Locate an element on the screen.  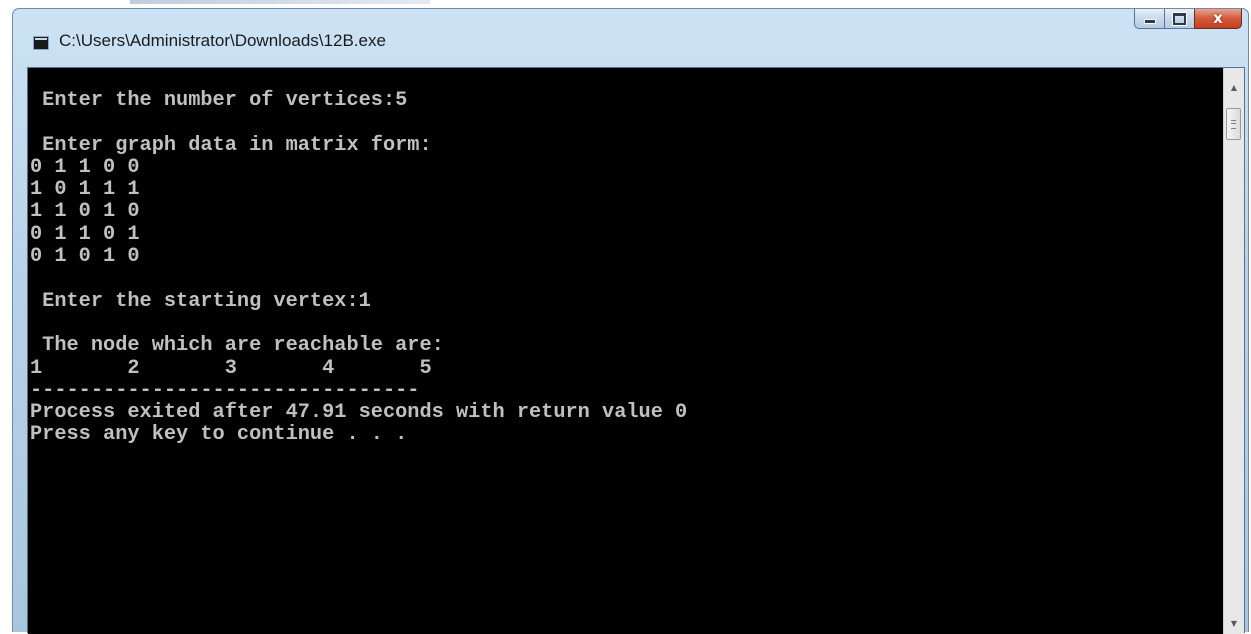
console-line: 0 1 0 1 0 is located at coordinates (85, 257).